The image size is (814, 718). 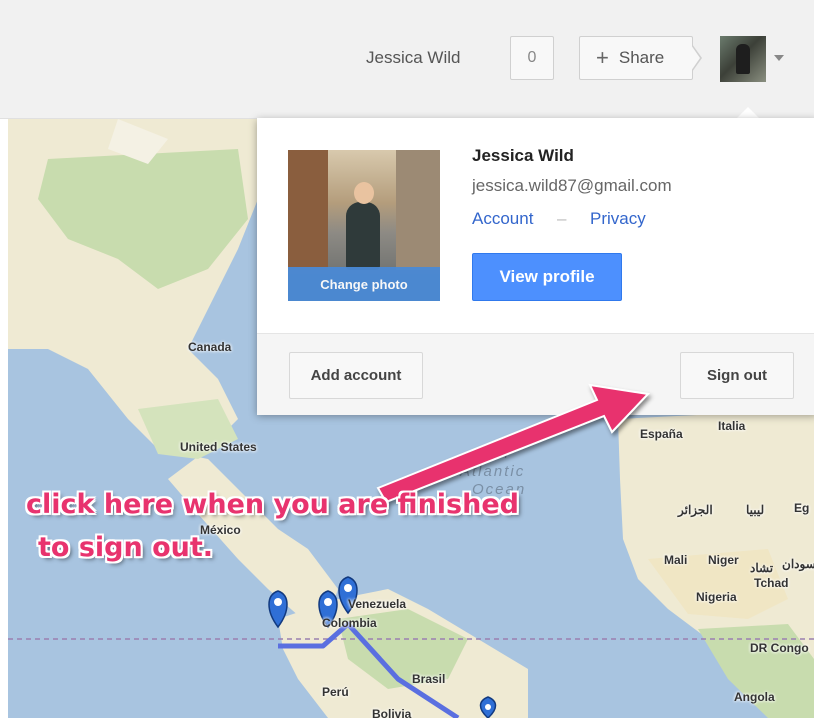 I want to click on annotation-arrow, so click(x=513, y=443).